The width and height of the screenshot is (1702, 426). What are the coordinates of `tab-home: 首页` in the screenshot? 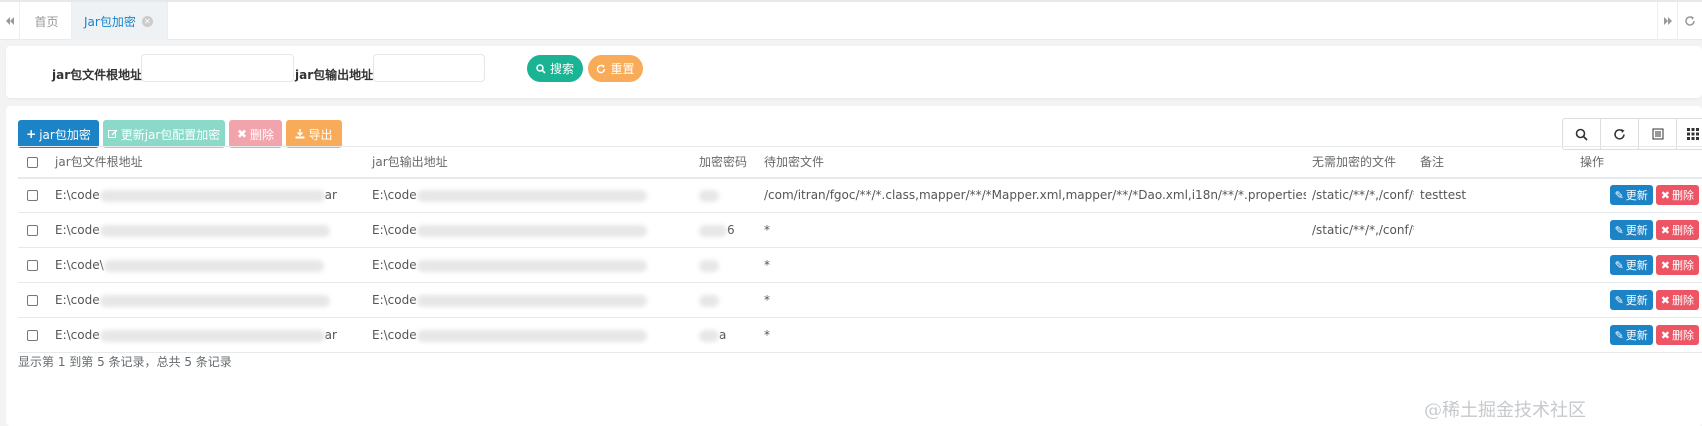 It's located at (47, 21).